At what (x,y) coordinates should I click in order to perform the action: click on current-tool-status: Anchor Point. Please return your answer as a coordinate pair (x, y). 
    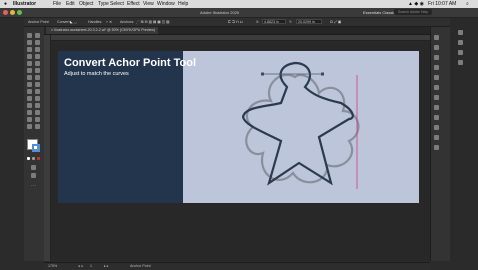
    Looking at the image, I should click on (140, 266).